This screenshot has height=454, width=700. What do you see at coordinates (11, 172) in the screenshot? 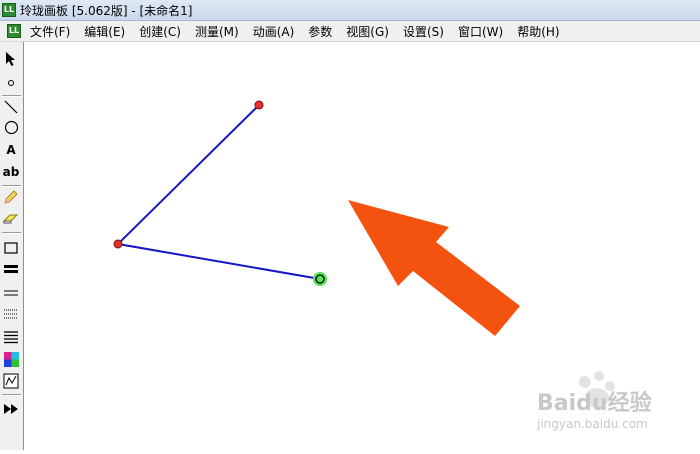
I see `label-icon: ab` at bounding box center [11, 172].